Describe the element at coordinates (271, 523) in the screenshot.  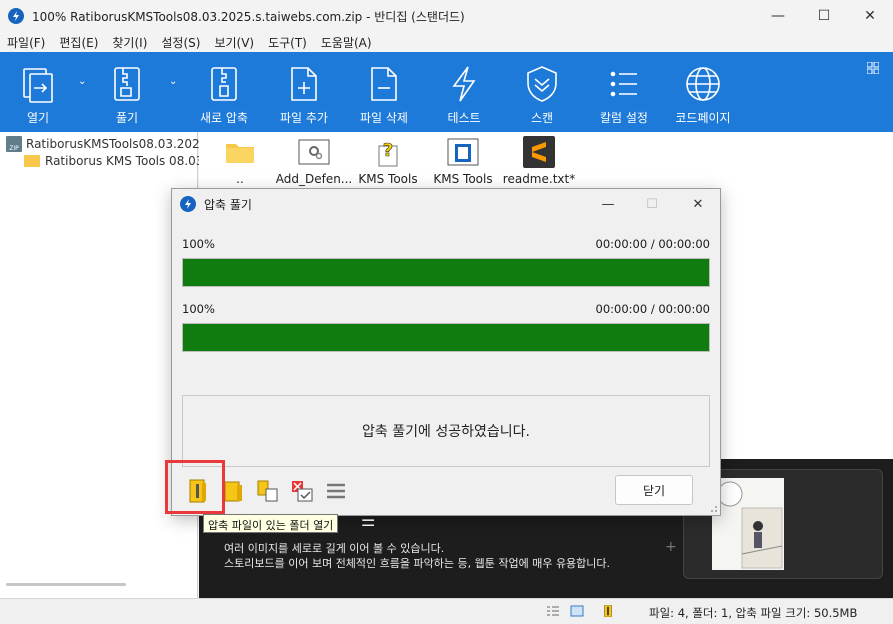
I see `tooltip: 압축 파일이 있는 폴더 열기` at that location.